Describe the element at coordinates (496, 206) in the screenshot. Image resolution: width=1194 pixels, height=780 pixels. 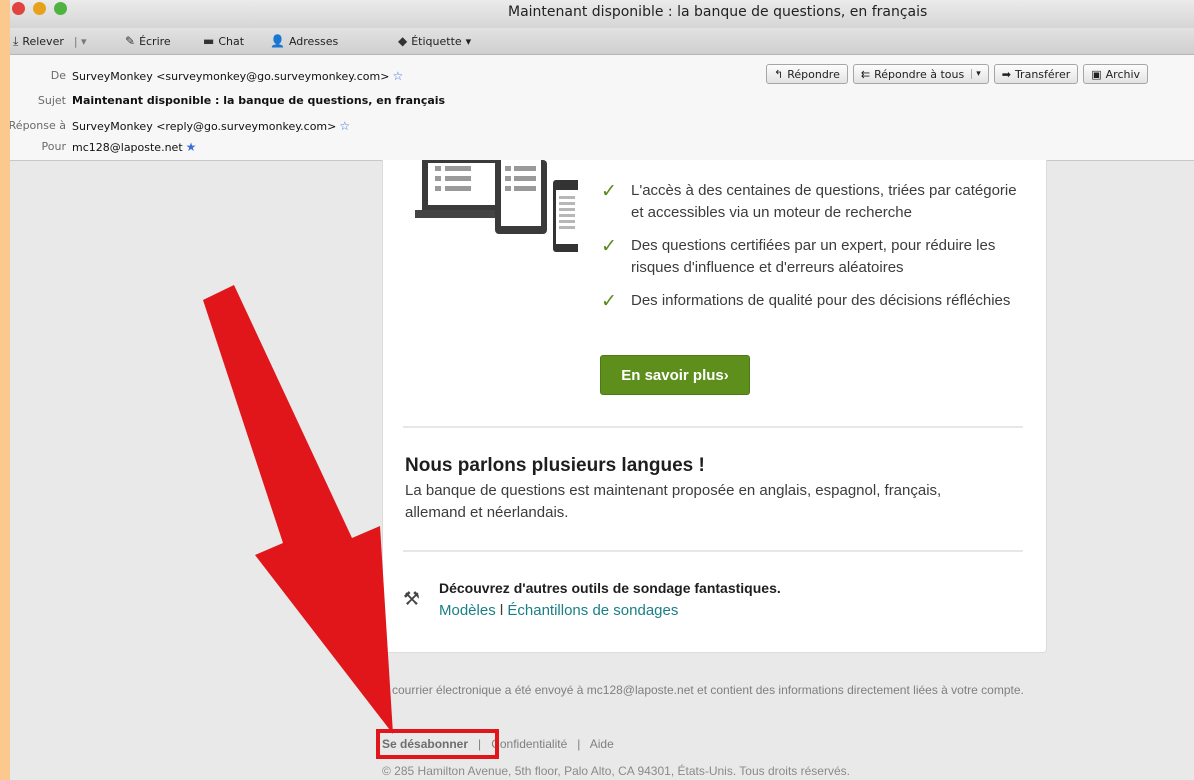
I see `devices-illustration-icon` at that location.